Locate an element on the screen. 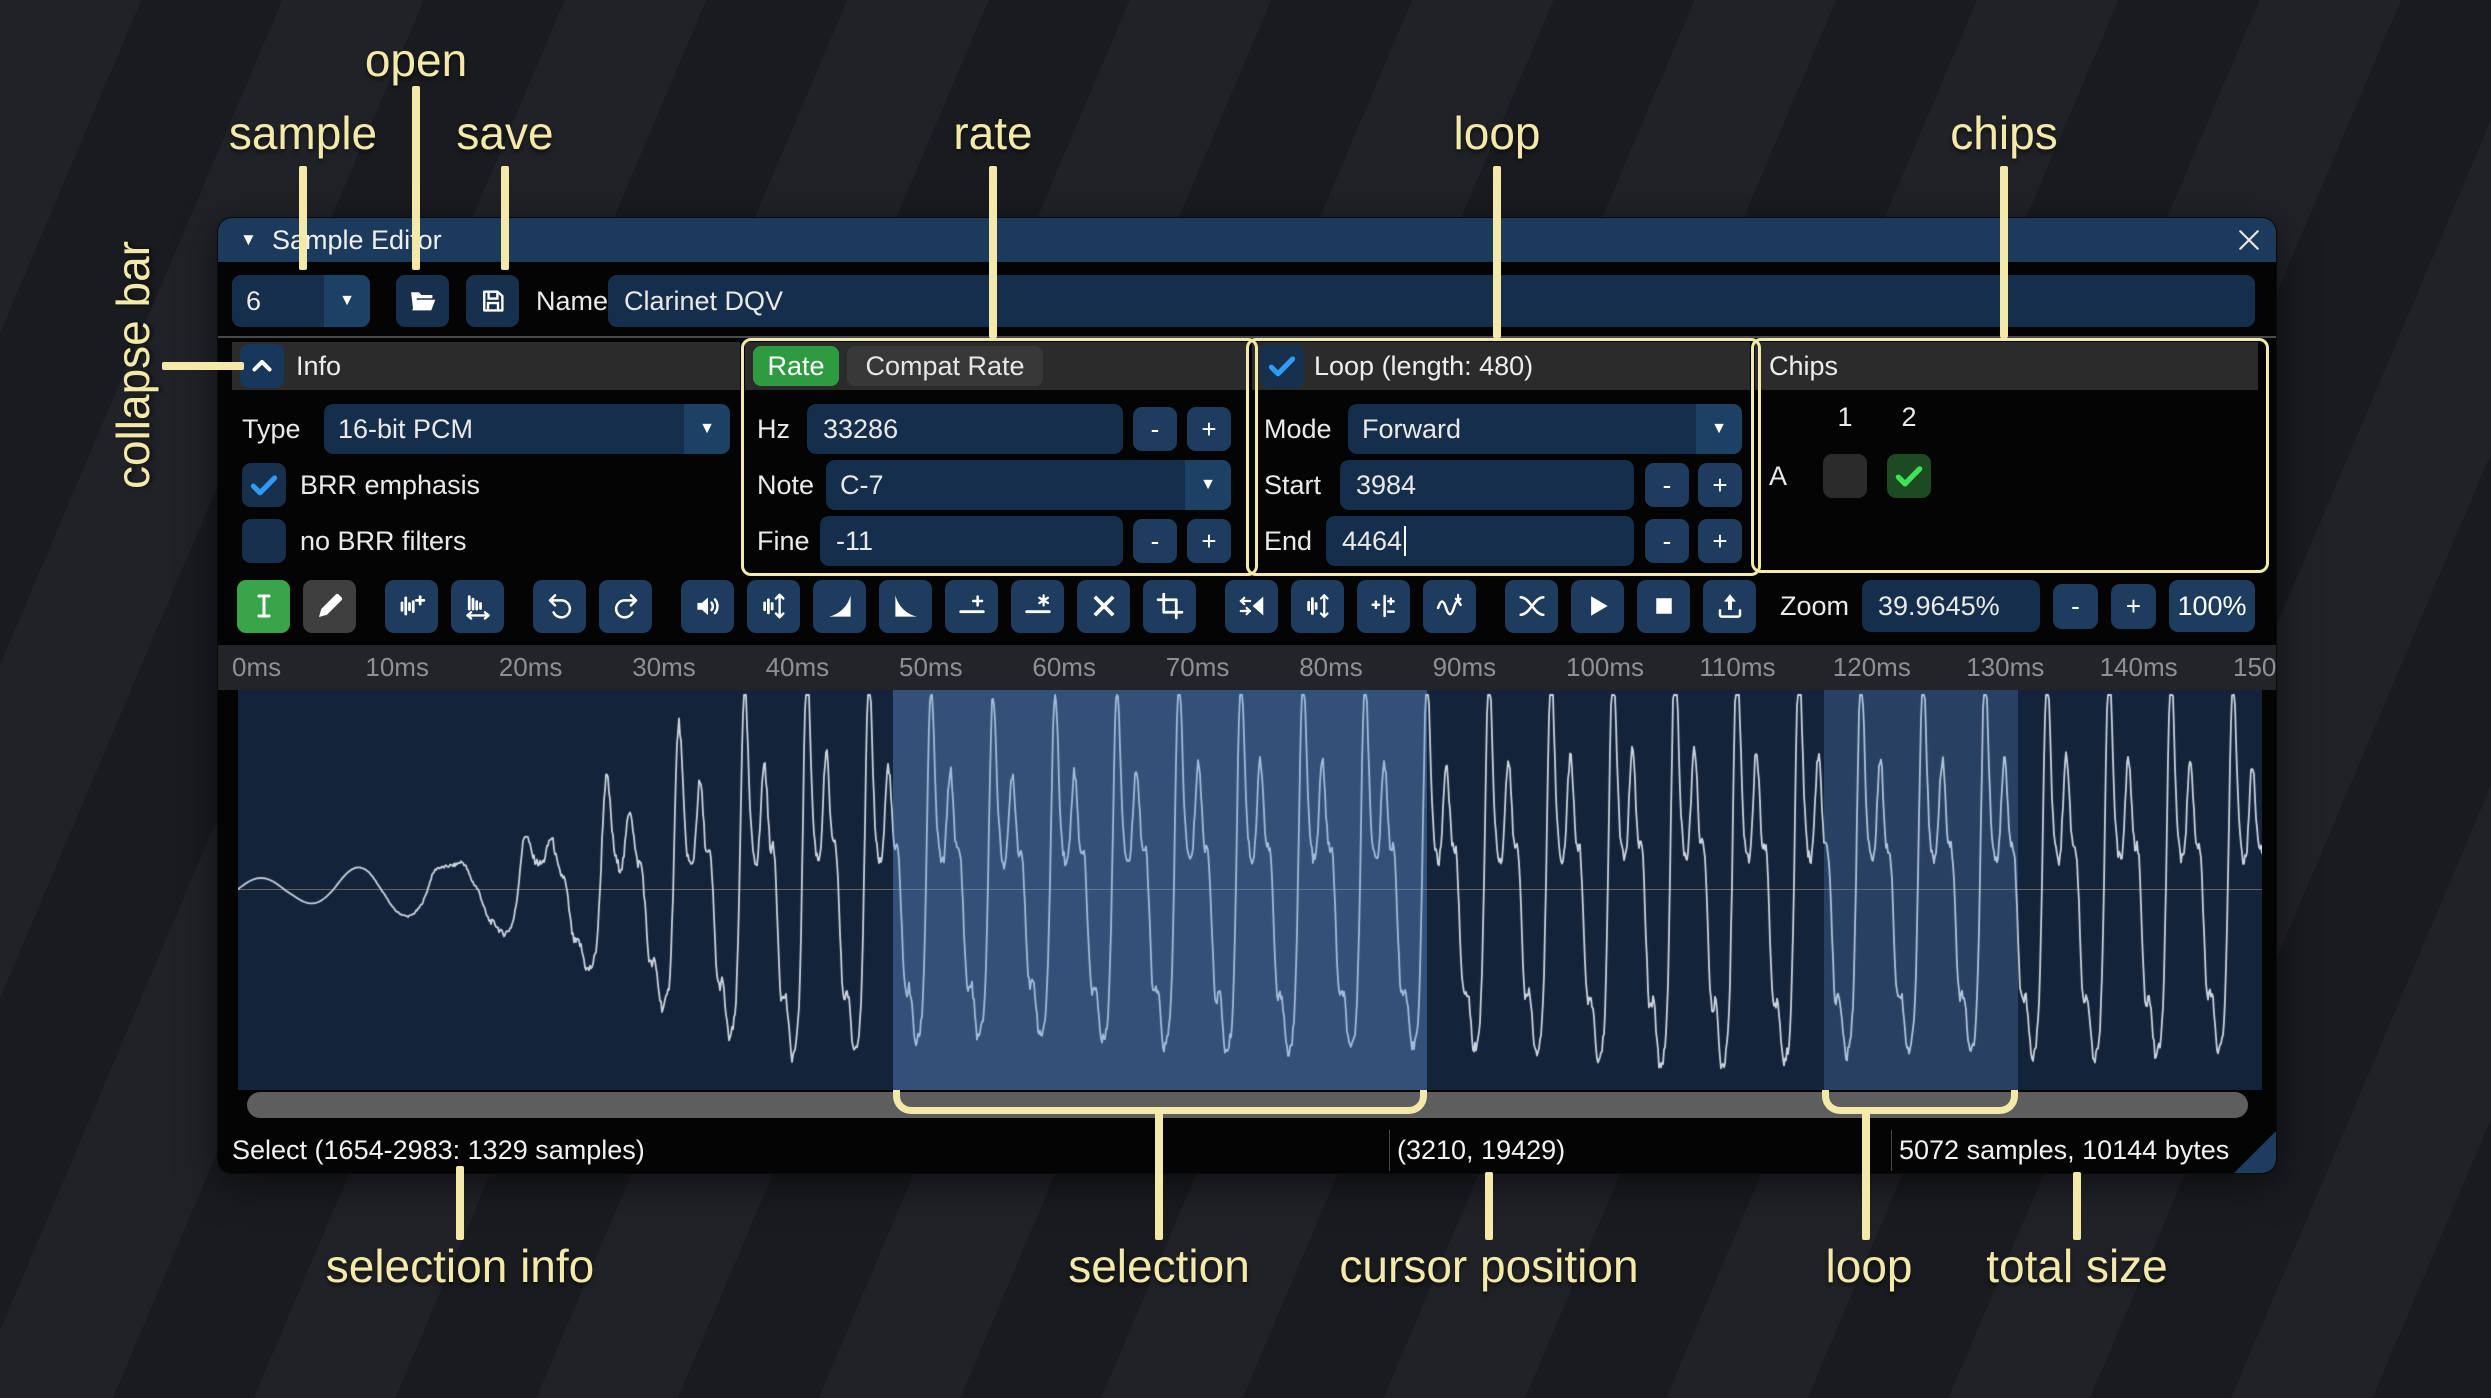  filter-icon is located at coordinates (1449, 604).